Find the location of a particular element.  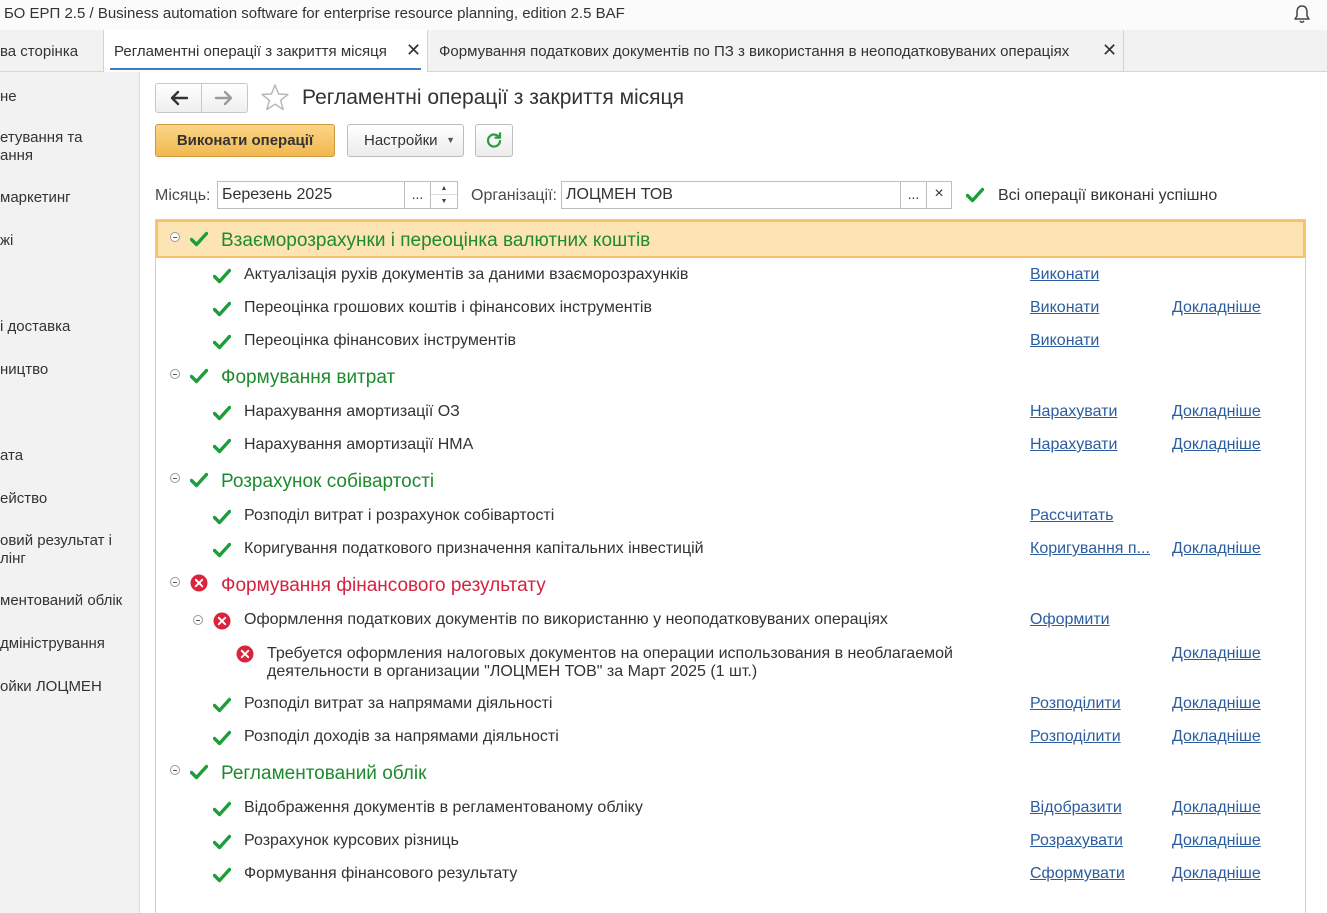

star-icon is located at coordinates (275, 98).